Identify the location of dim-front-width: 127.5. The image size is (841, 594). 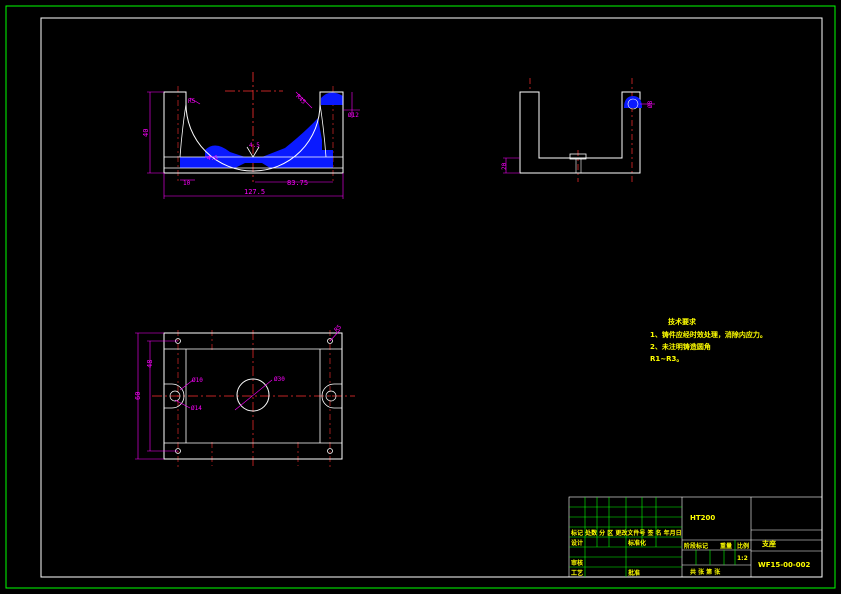
(254, 192).